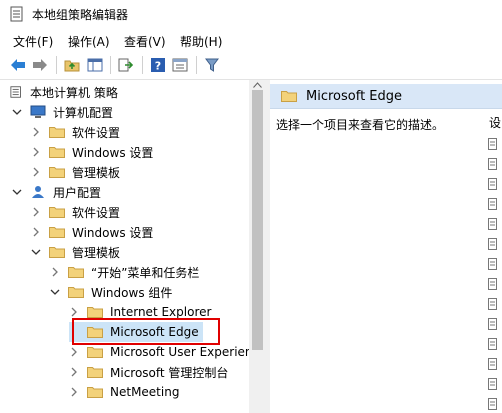 The width and height of the screenshot is (502, 413). I want to click on tree-label: Microsoft User Experien, so click(181, 352).